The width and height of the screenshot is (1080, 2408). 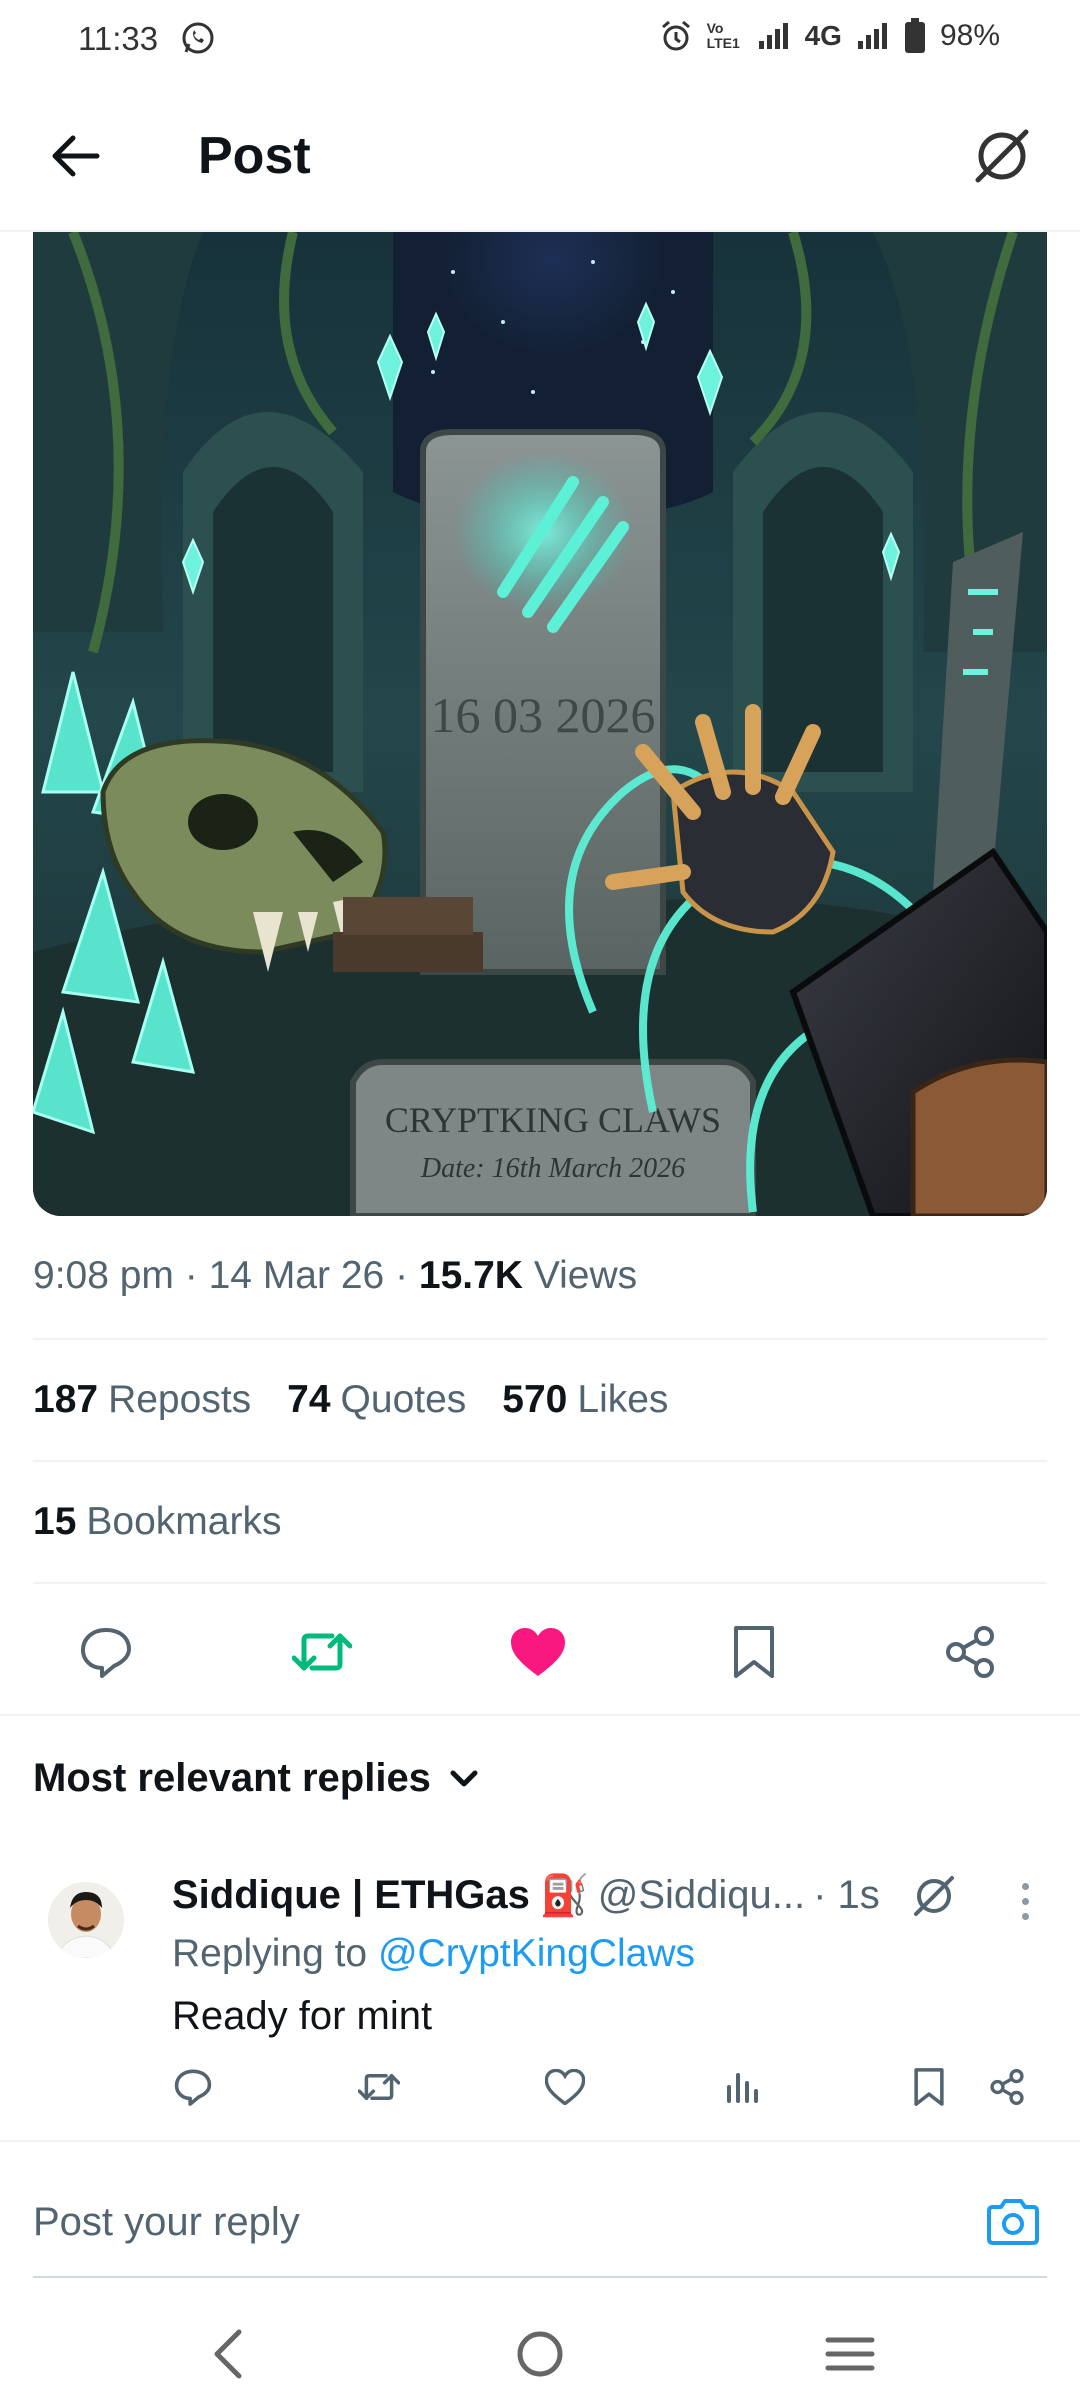 I want to click on bookmarks-stat: 15 Bookmarks, so click(x=157, y=1522).